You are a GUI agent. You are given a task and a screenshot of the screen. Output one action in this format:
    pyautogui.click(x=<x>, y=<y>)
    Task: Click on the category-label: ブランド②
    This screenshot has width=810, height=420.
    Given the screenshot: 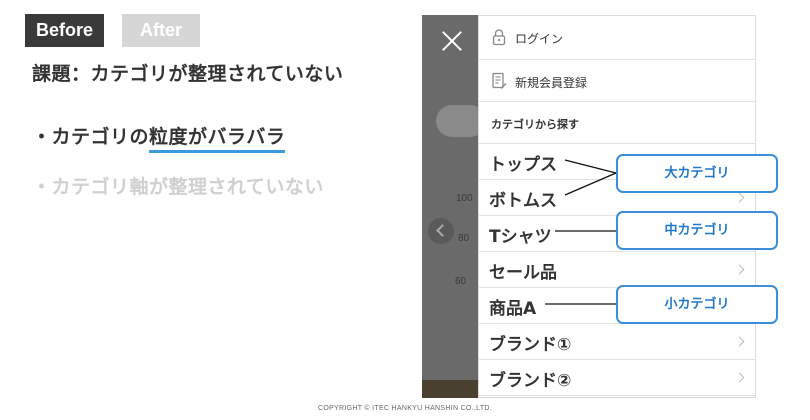 What is the action you would take?
    pyautogui.click(x=530, y=381)
    